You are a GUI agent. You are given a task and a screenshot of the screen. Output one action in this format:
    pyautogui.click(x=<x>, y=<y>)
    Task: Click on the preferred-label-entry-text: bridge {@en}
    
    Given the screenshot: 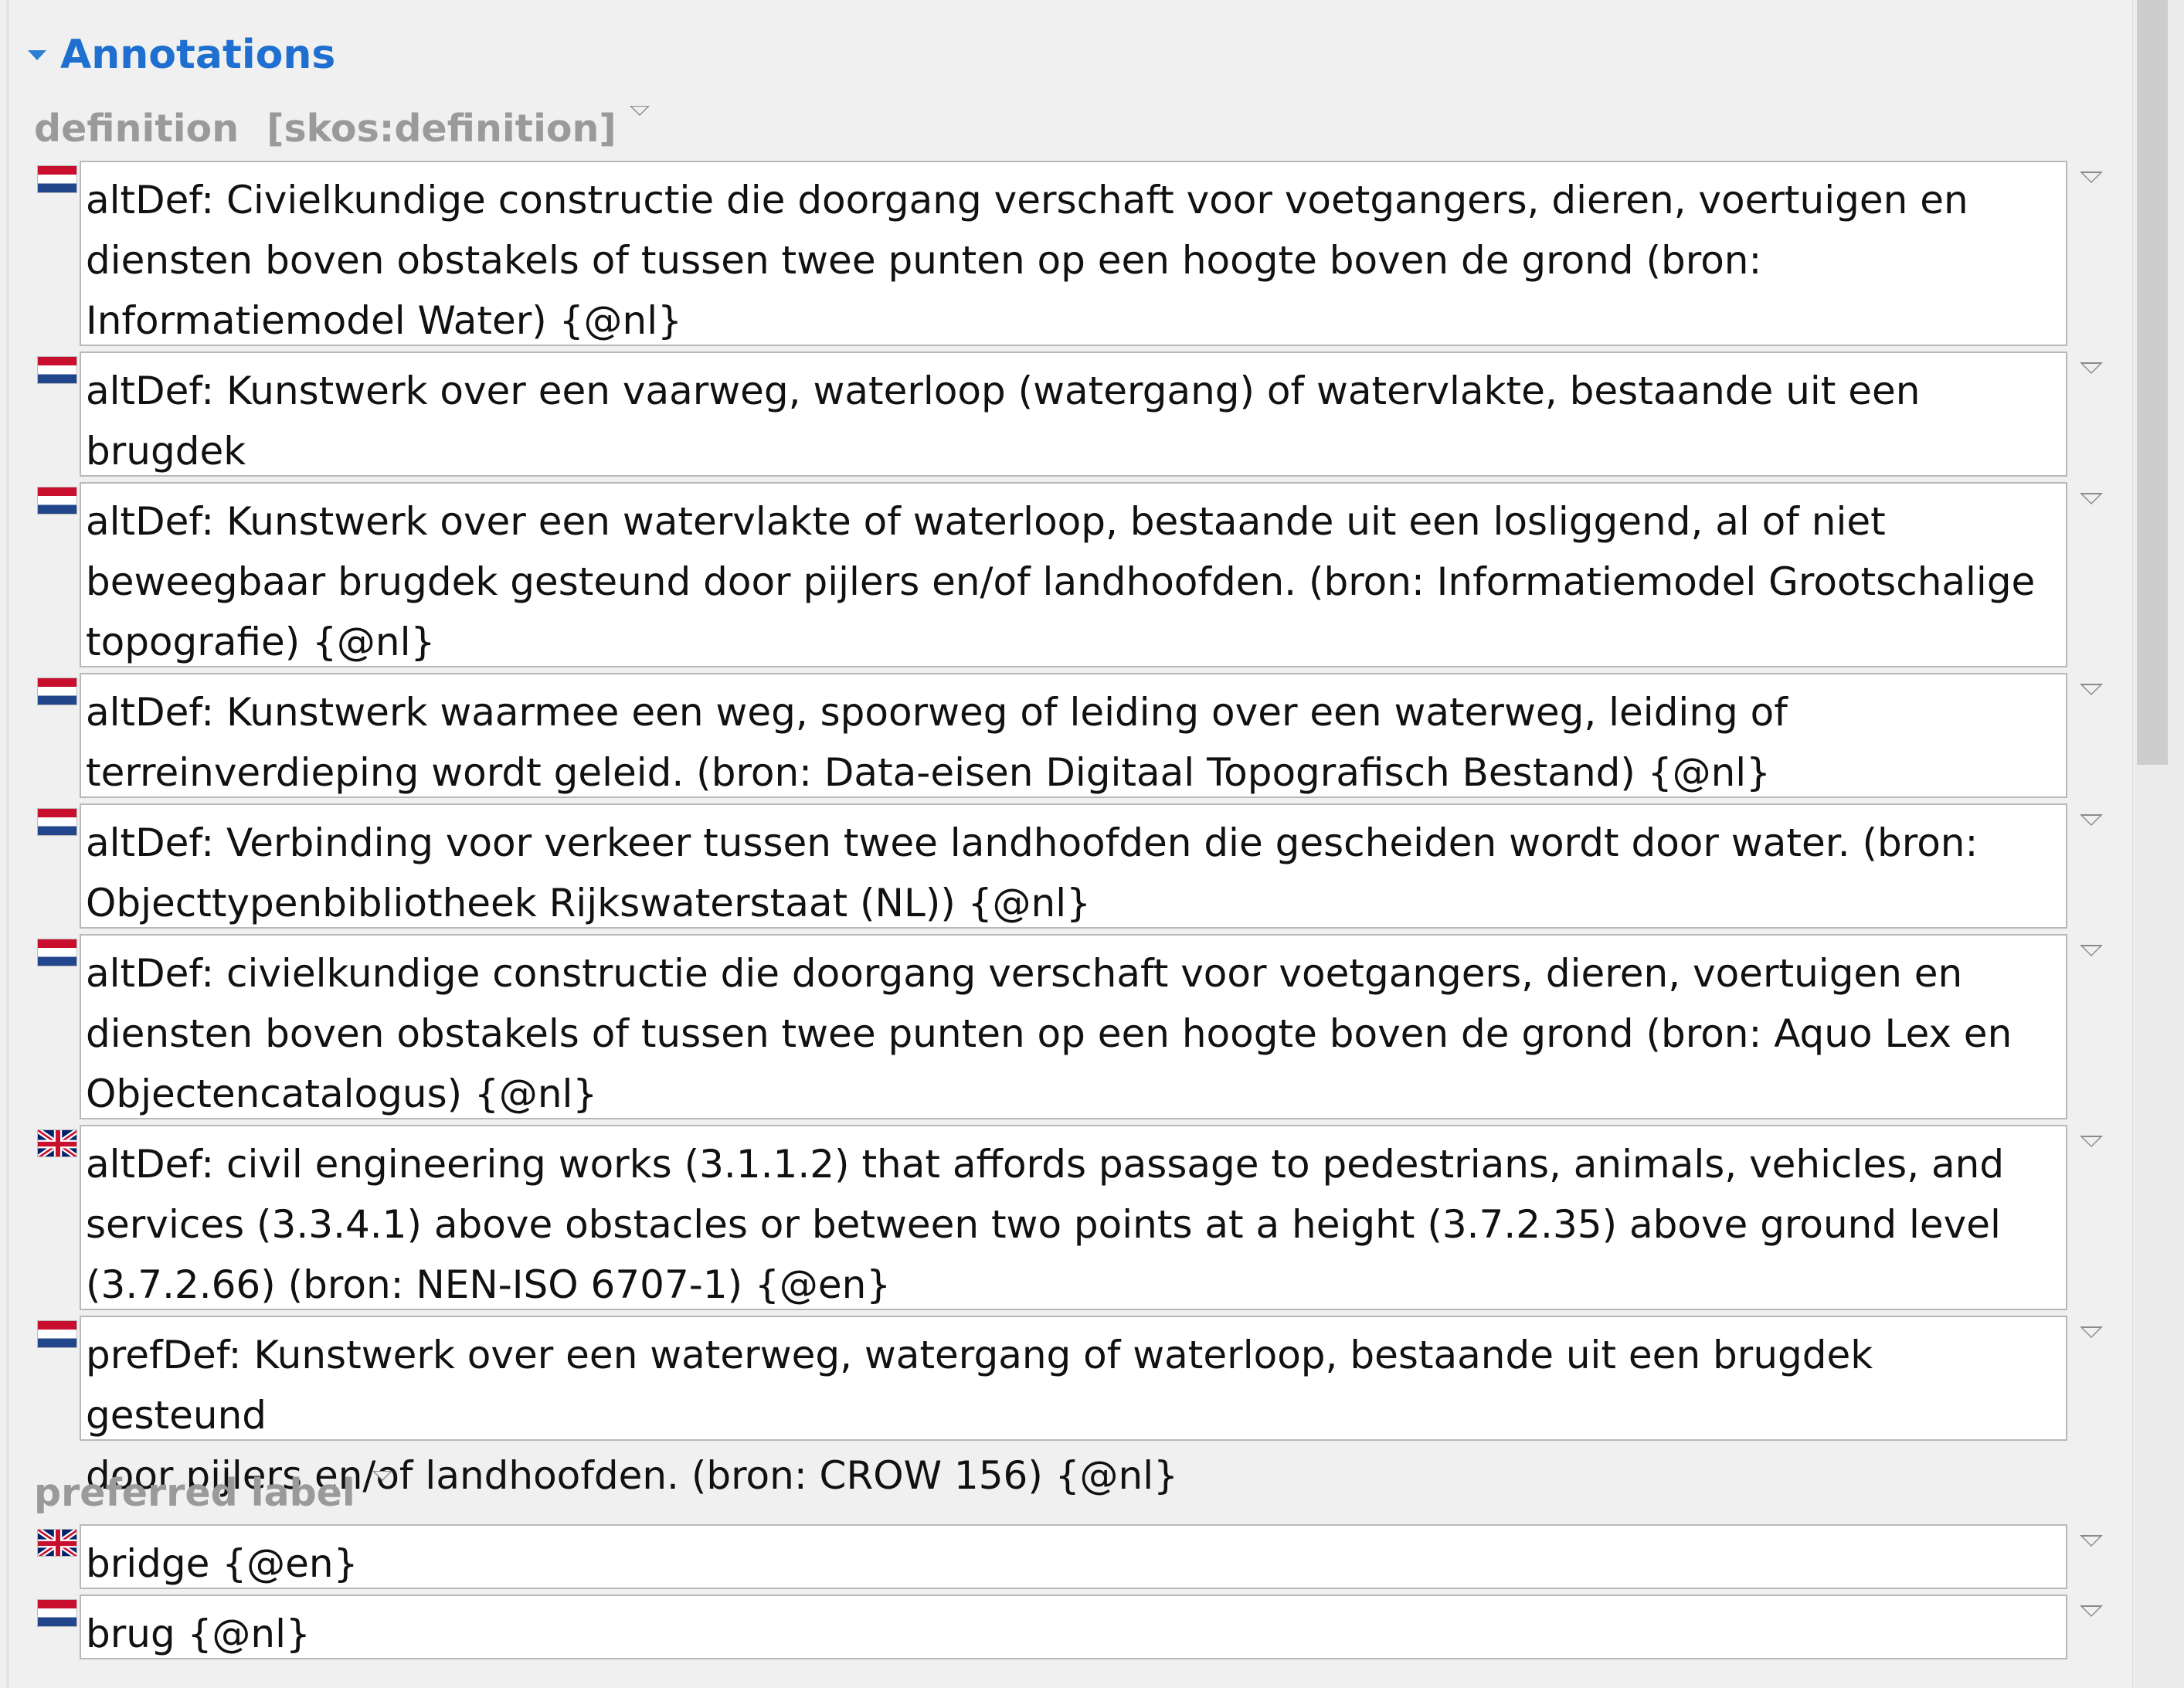 What is the action you would take?
    pyautogui.click(x=1073, y=1556)
    